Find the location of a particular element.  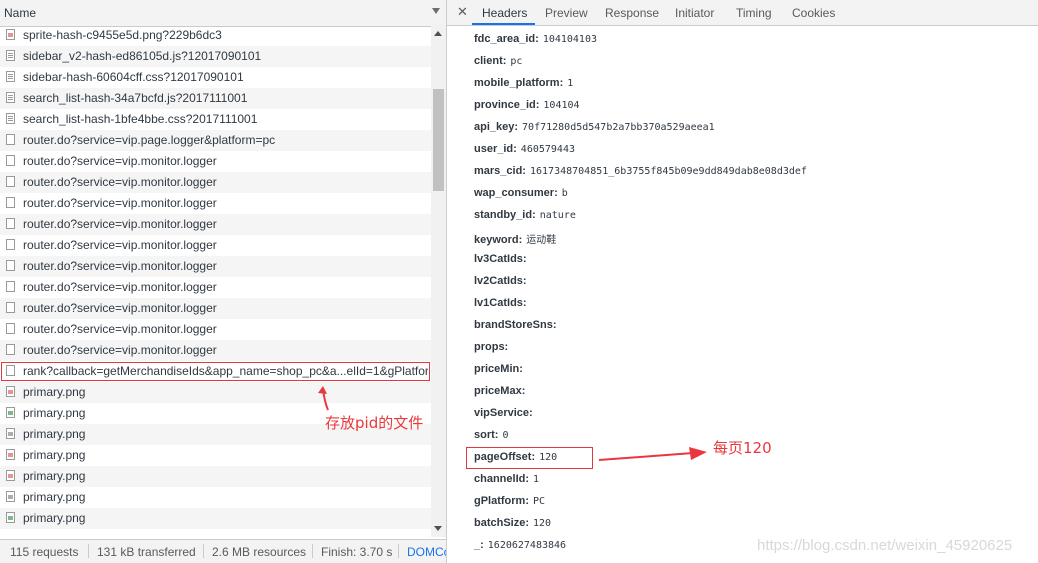

query-param-value: 460579443 is located at coordinates (547, 149).